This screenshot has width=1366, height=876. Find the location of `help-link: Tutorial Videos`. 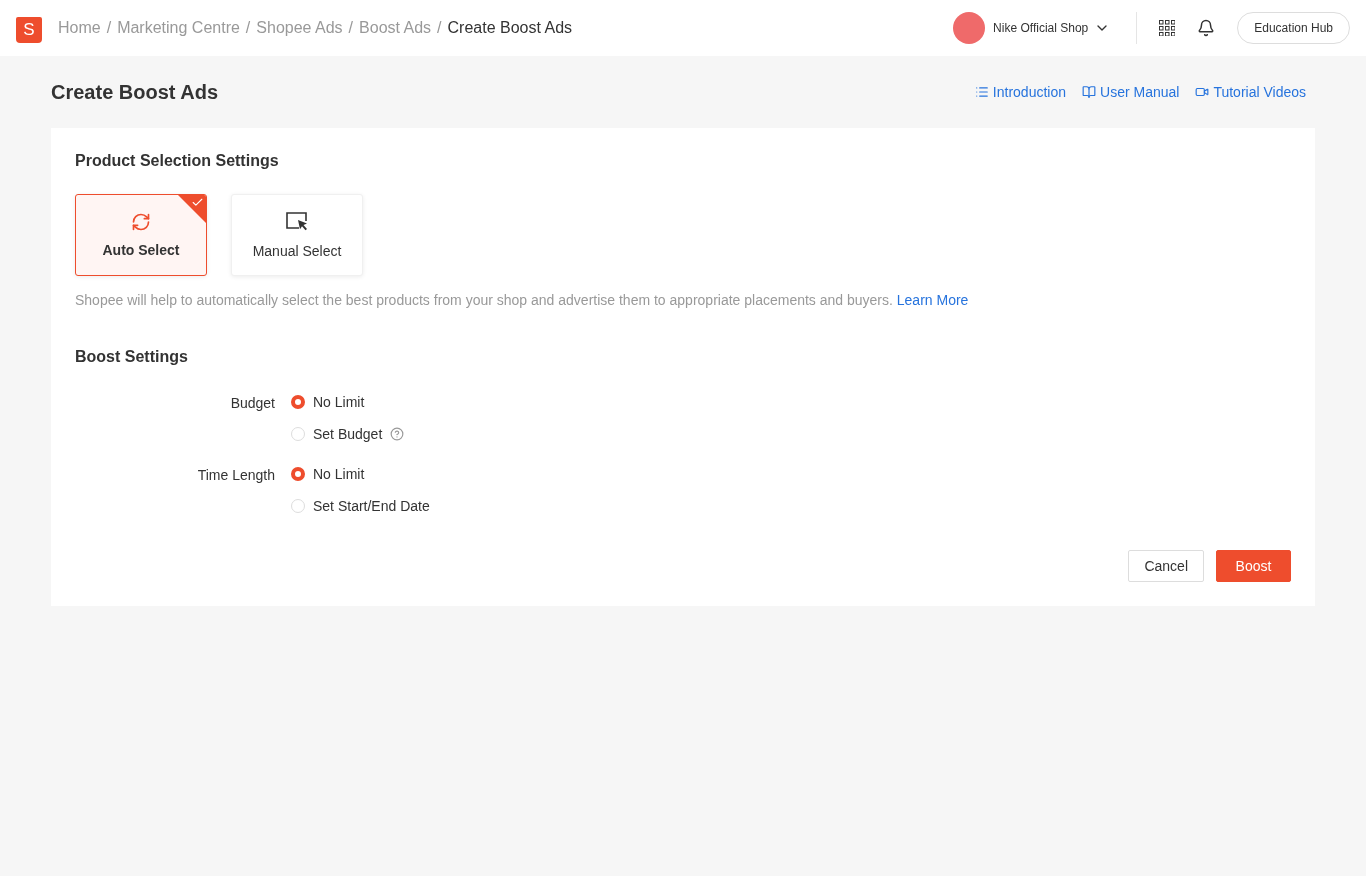

help-link: Tutorial Videos is located at coordinates (1250, 92).